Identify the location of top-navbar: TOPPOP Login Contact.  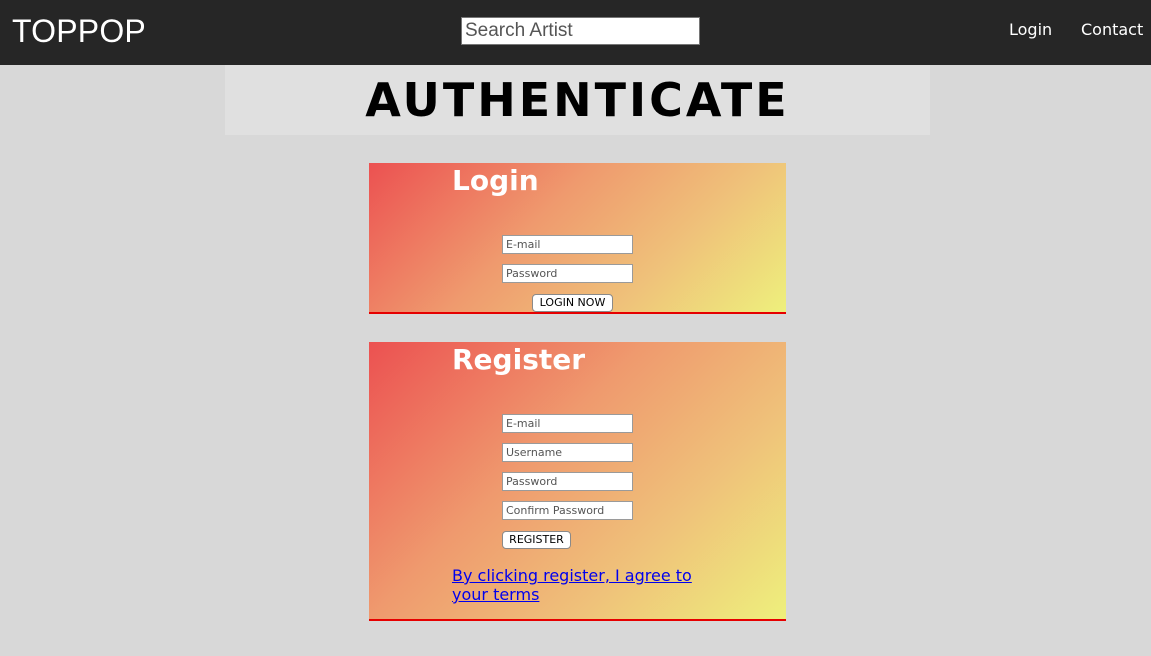
(575, 32).